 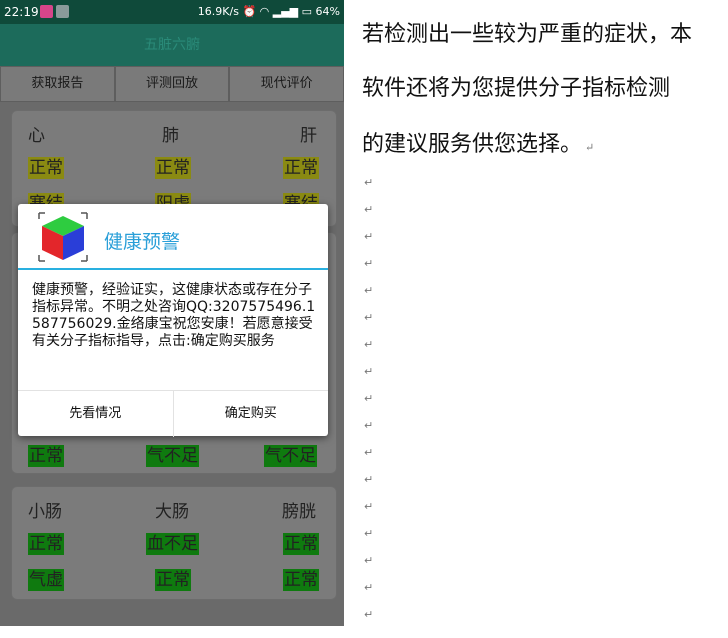 I want to click on doc-line: 软件还将为您提供分子指标检测, so click(x=516, y=88).